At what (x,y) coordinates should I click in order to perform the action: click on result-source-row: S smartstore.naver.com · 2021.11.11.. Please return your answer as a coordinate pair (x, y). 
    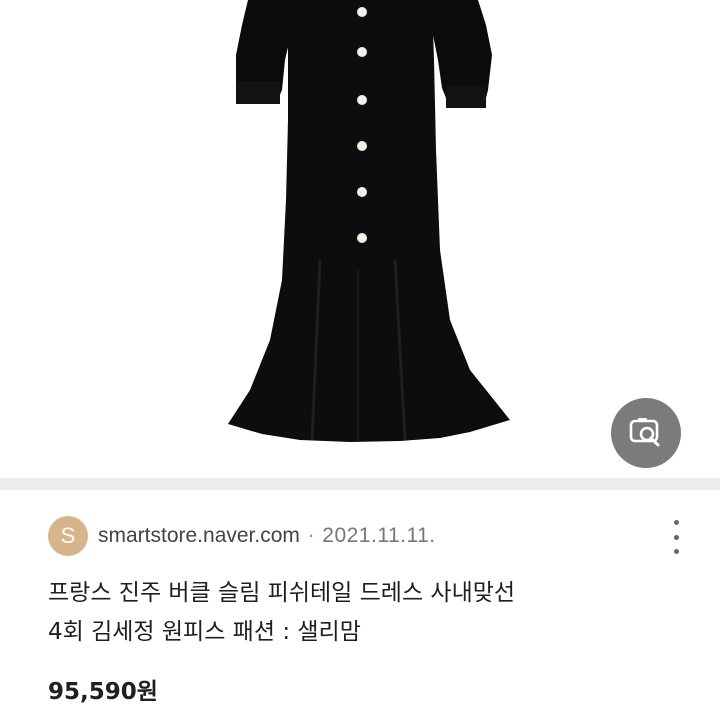
    Looking at the image, I should click on (368, 536).